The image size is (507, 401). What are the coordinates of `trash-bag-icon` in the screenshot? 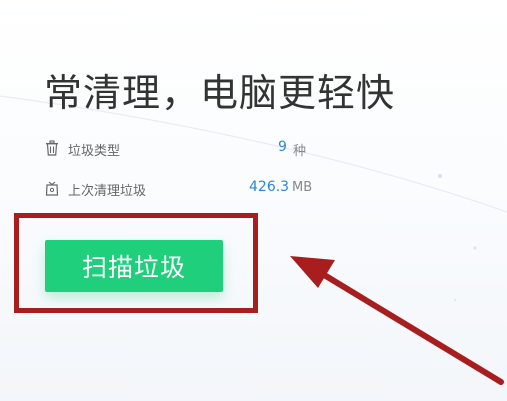 It's located at (52, 188).